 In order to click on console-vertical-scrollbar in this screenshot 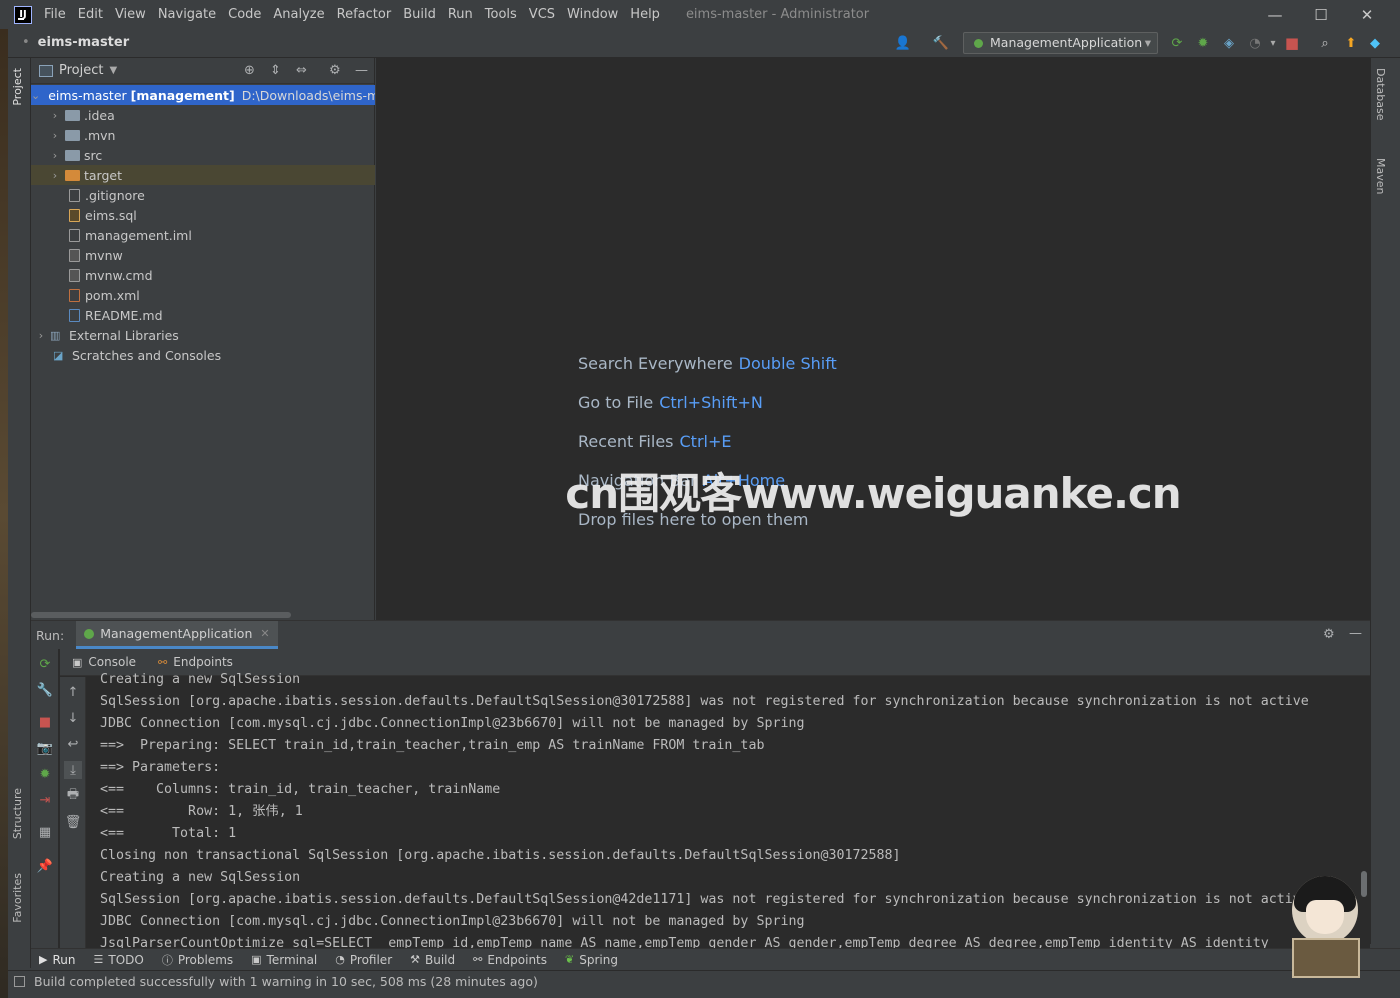, I will do `click(1364, 884)`.